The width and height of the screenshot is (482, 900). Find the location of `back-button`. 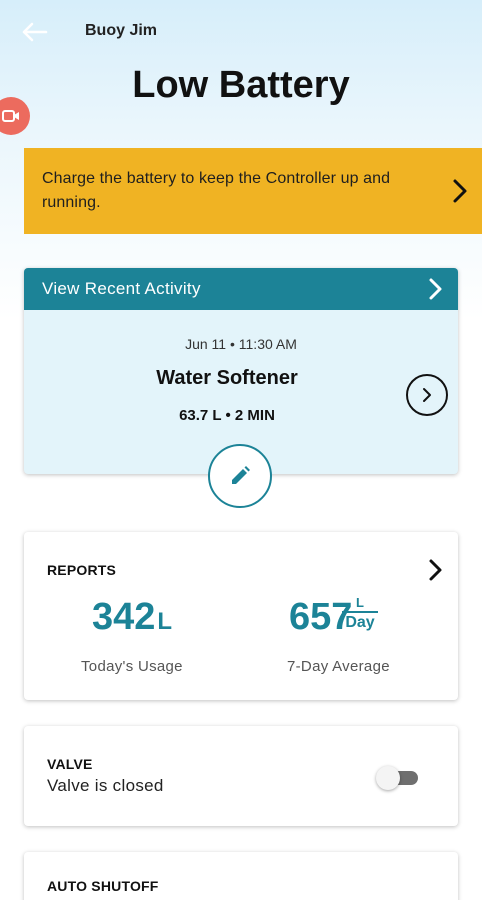

back-button is located at coordinates (34, 32).